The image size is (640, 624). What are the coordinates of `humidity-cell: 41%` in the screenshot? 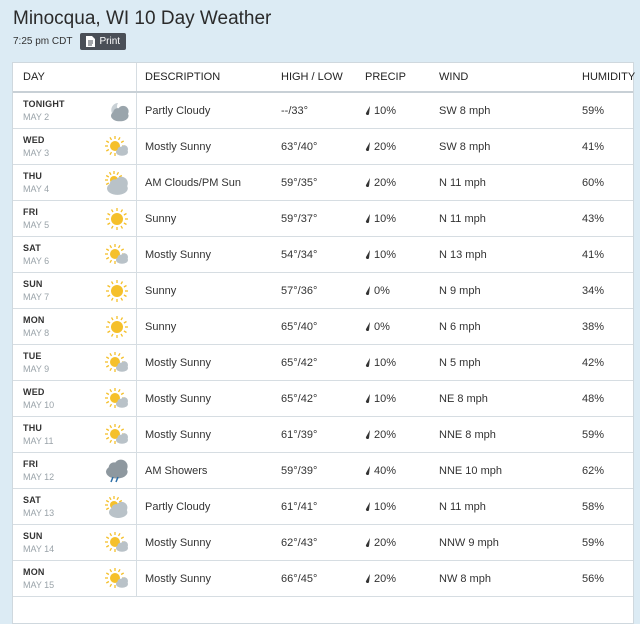 It's located at (607, 146).